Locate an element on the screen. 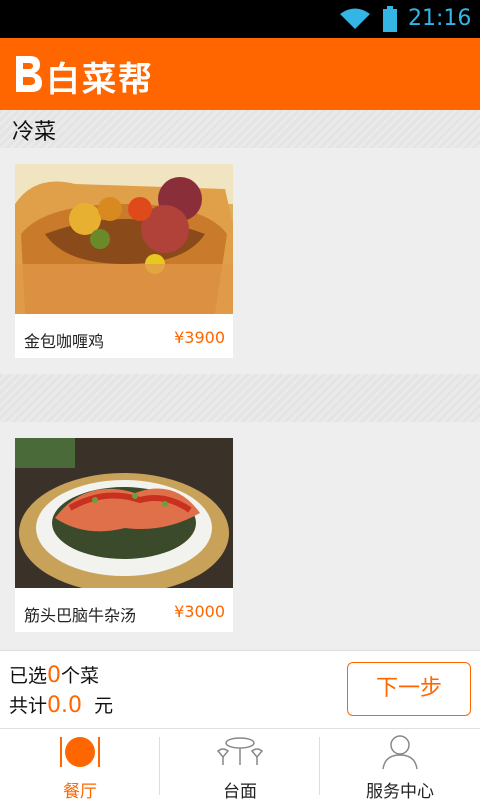 The width and height of the screenshot is (480, 800). wifi-icon is located at coordinates (355, 18).